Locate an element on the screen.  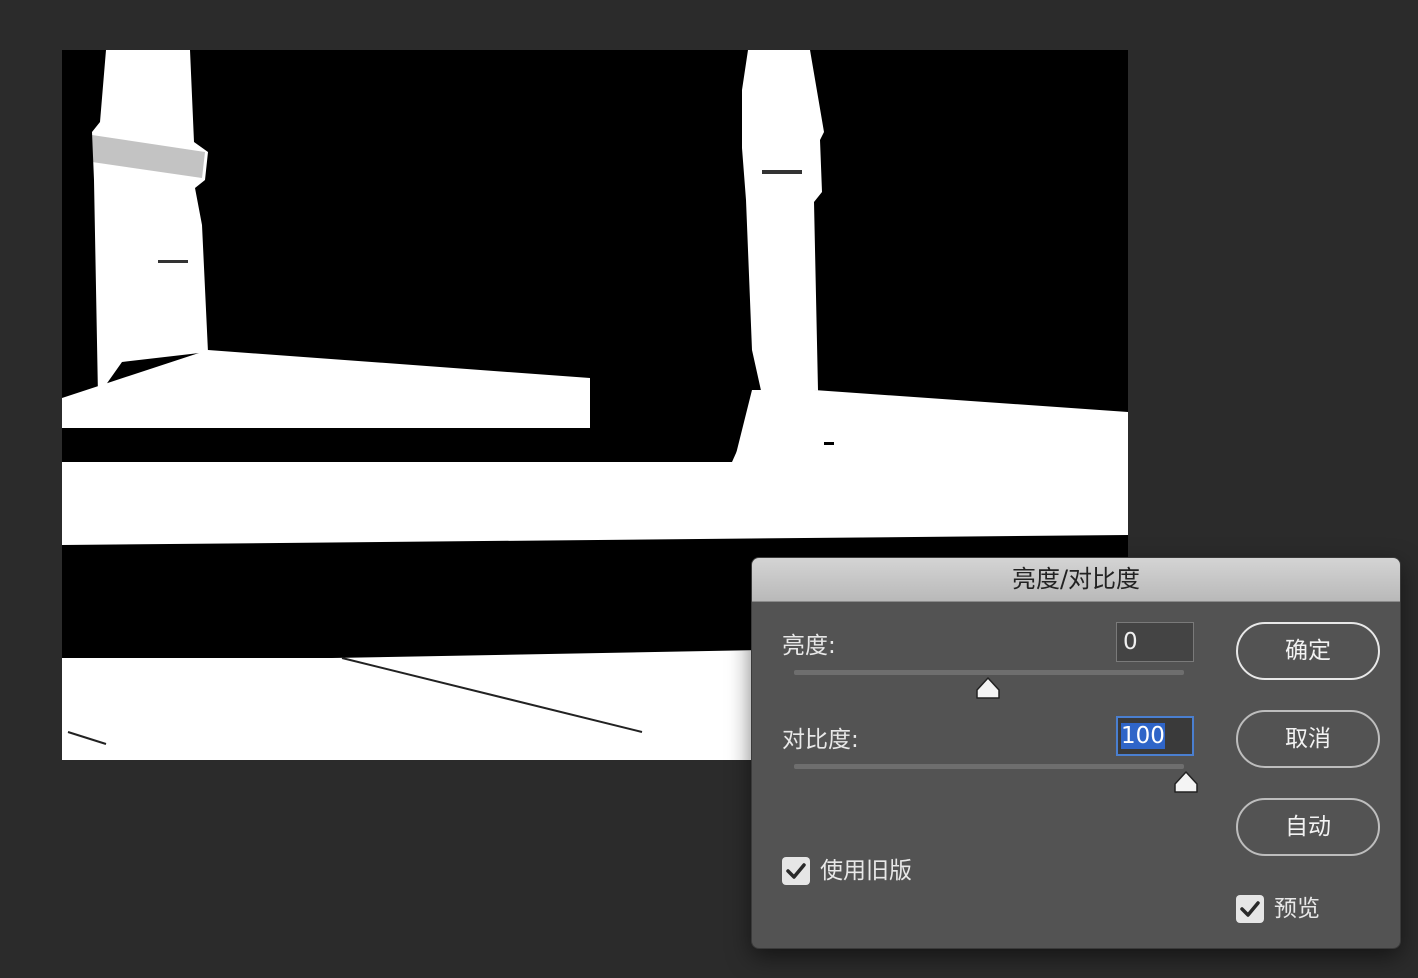
preview-label: 预览 is located at coordinates (1297, 909).